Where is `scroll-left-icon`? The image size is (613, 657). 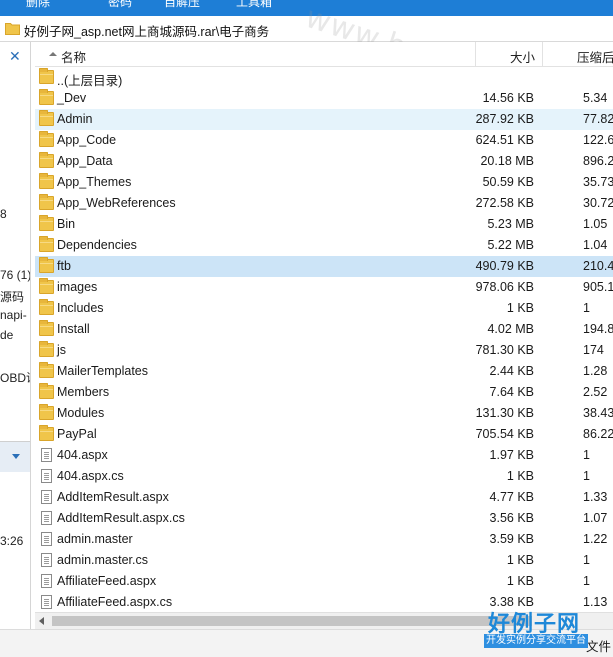
scroll-left-icon is located at coordinates (41, 621).